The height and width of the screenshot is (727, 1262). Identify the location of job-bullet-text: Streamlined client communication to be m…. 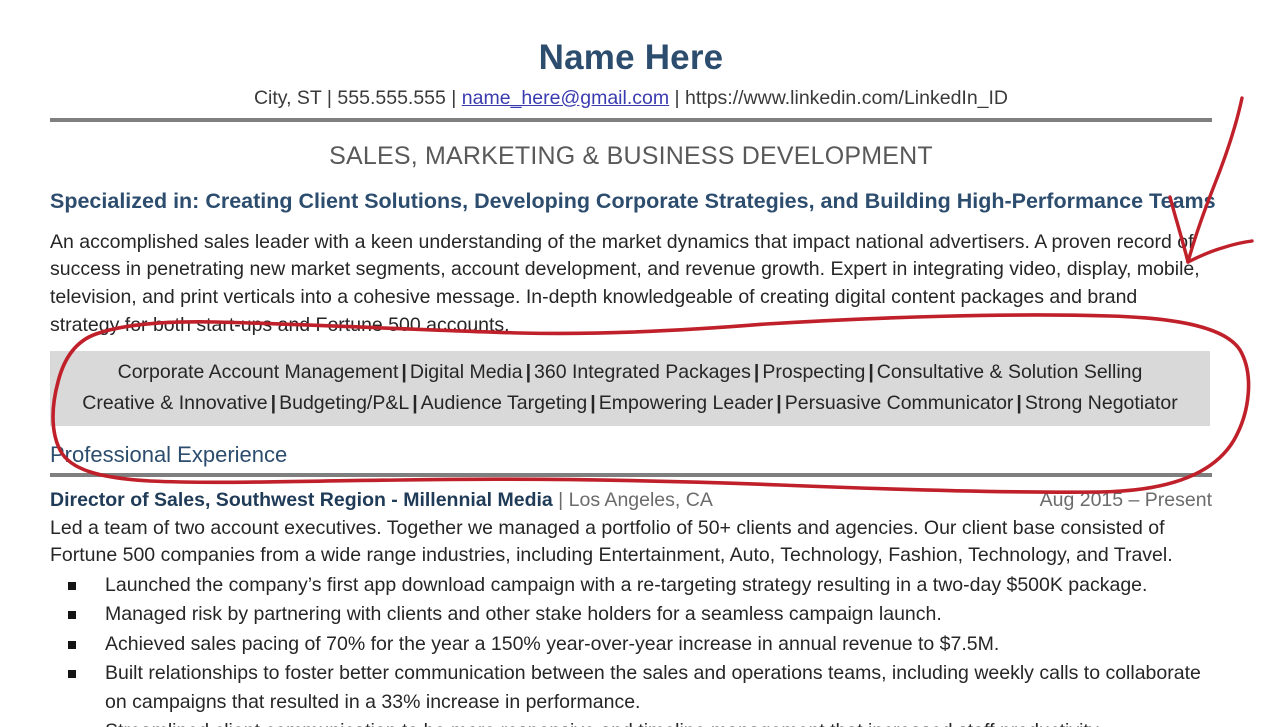
(604, 723).